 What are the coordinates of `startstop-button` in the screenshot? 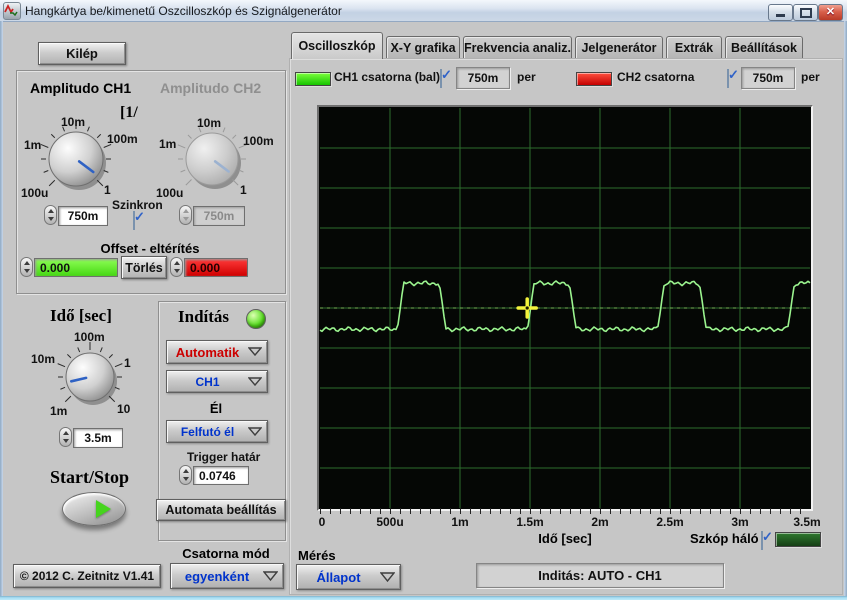 It's located at (94, 509).